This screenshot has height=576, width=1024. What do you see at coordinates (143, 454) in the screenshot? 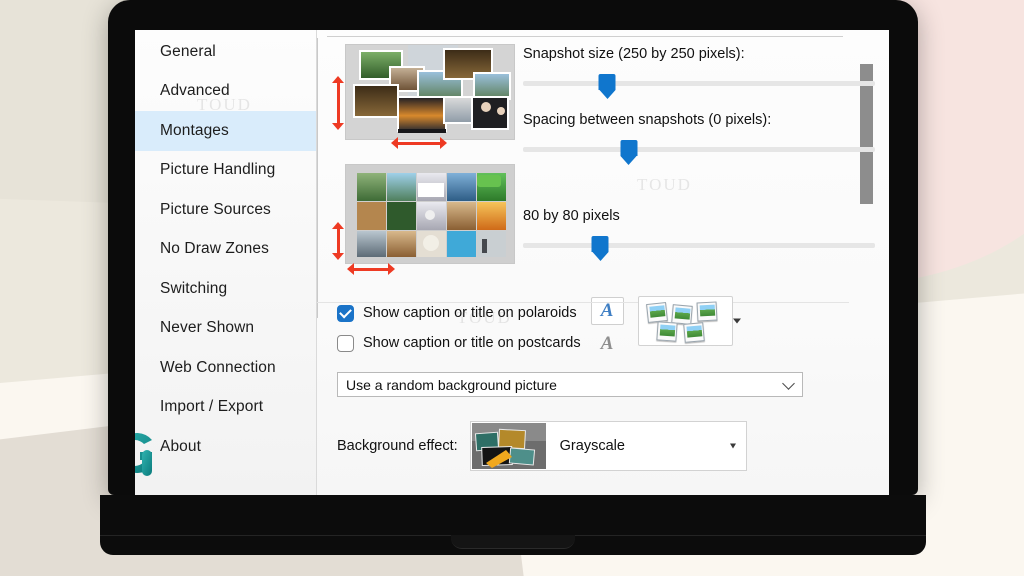
I see `g-logo-art` at bounding box center [143, 454].